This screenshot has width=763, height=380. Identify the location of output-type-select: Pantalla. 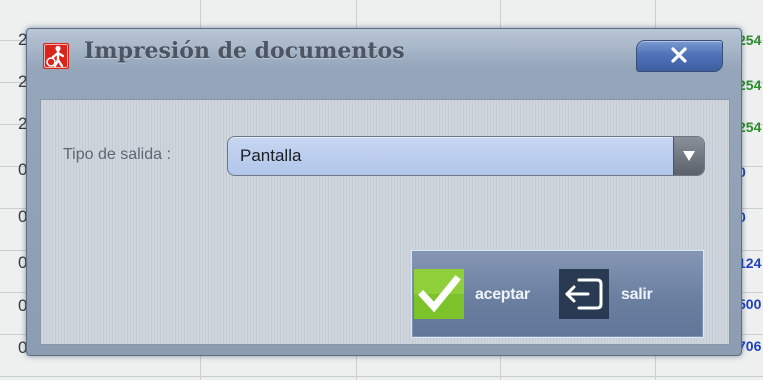
(466, 156).